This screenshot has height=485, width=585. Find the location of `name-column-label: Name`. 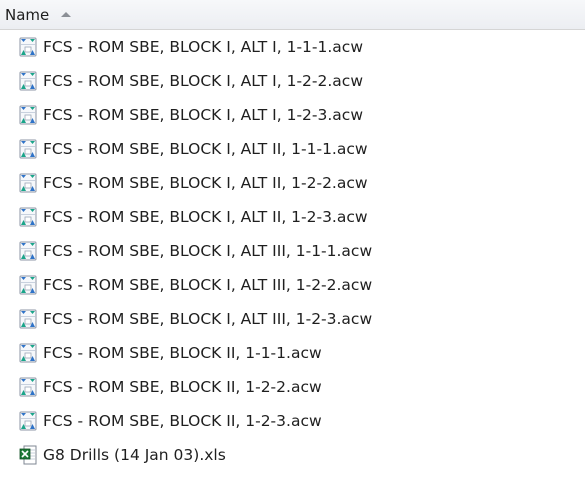

name-column-label: Name is located at coordinates (27, 15).